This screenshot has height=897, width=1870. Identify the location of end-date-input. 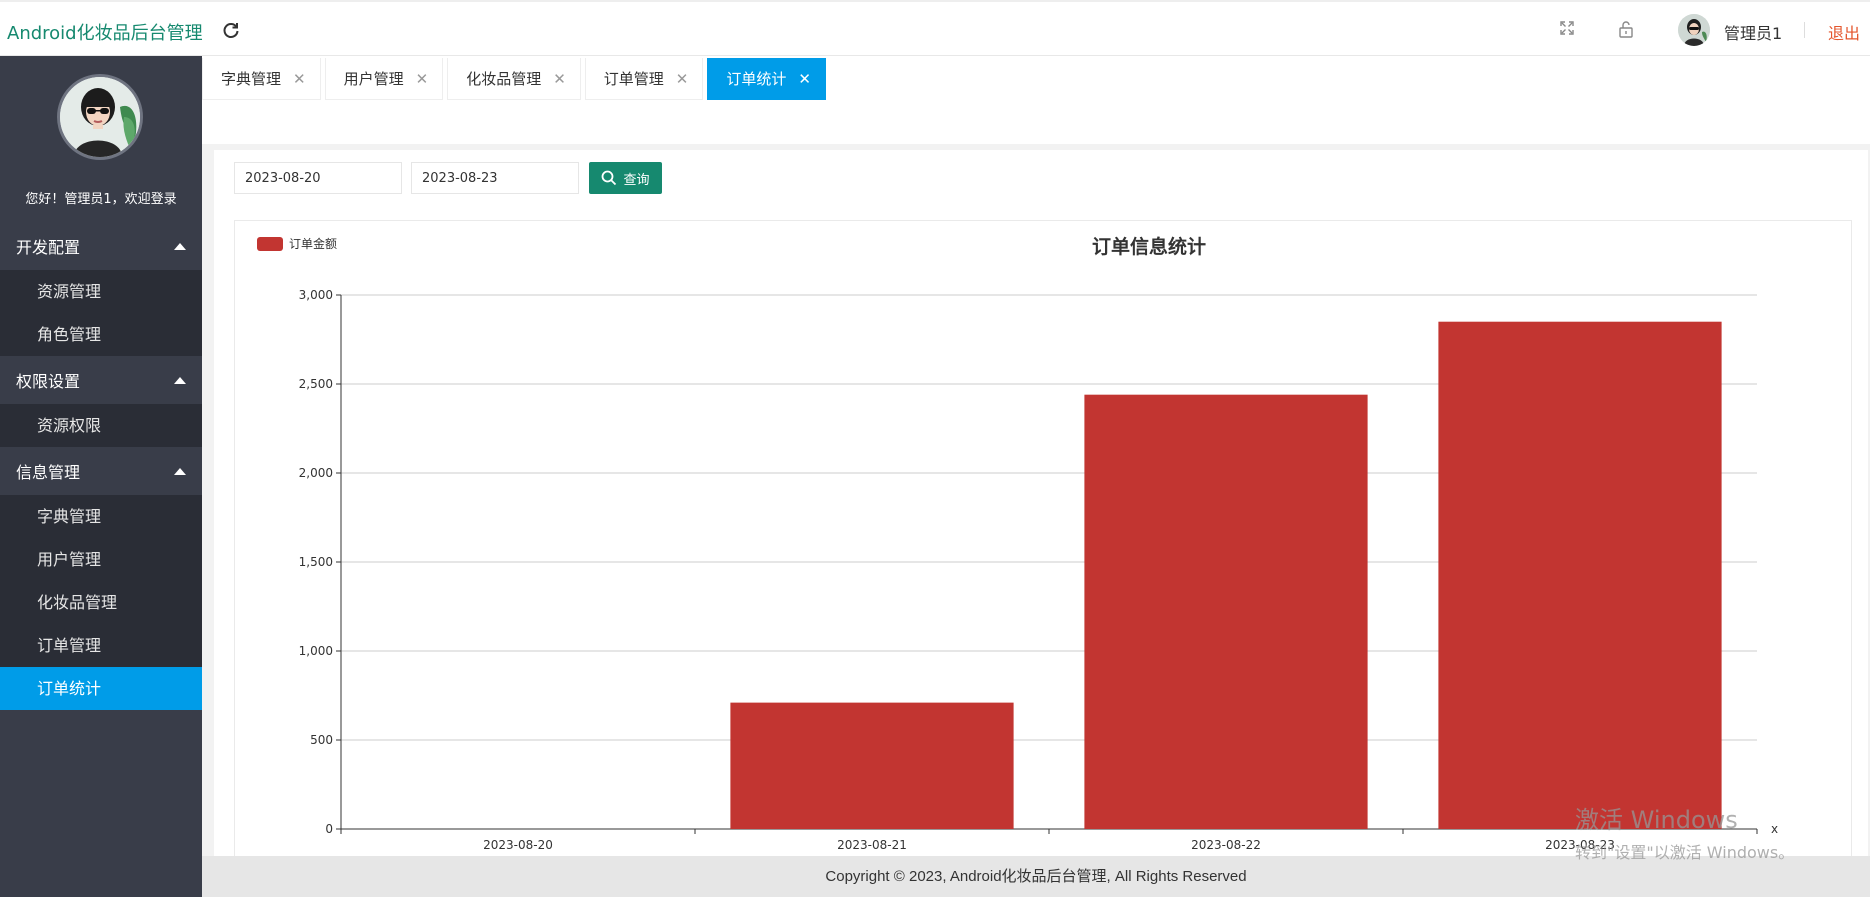
(495, 178).